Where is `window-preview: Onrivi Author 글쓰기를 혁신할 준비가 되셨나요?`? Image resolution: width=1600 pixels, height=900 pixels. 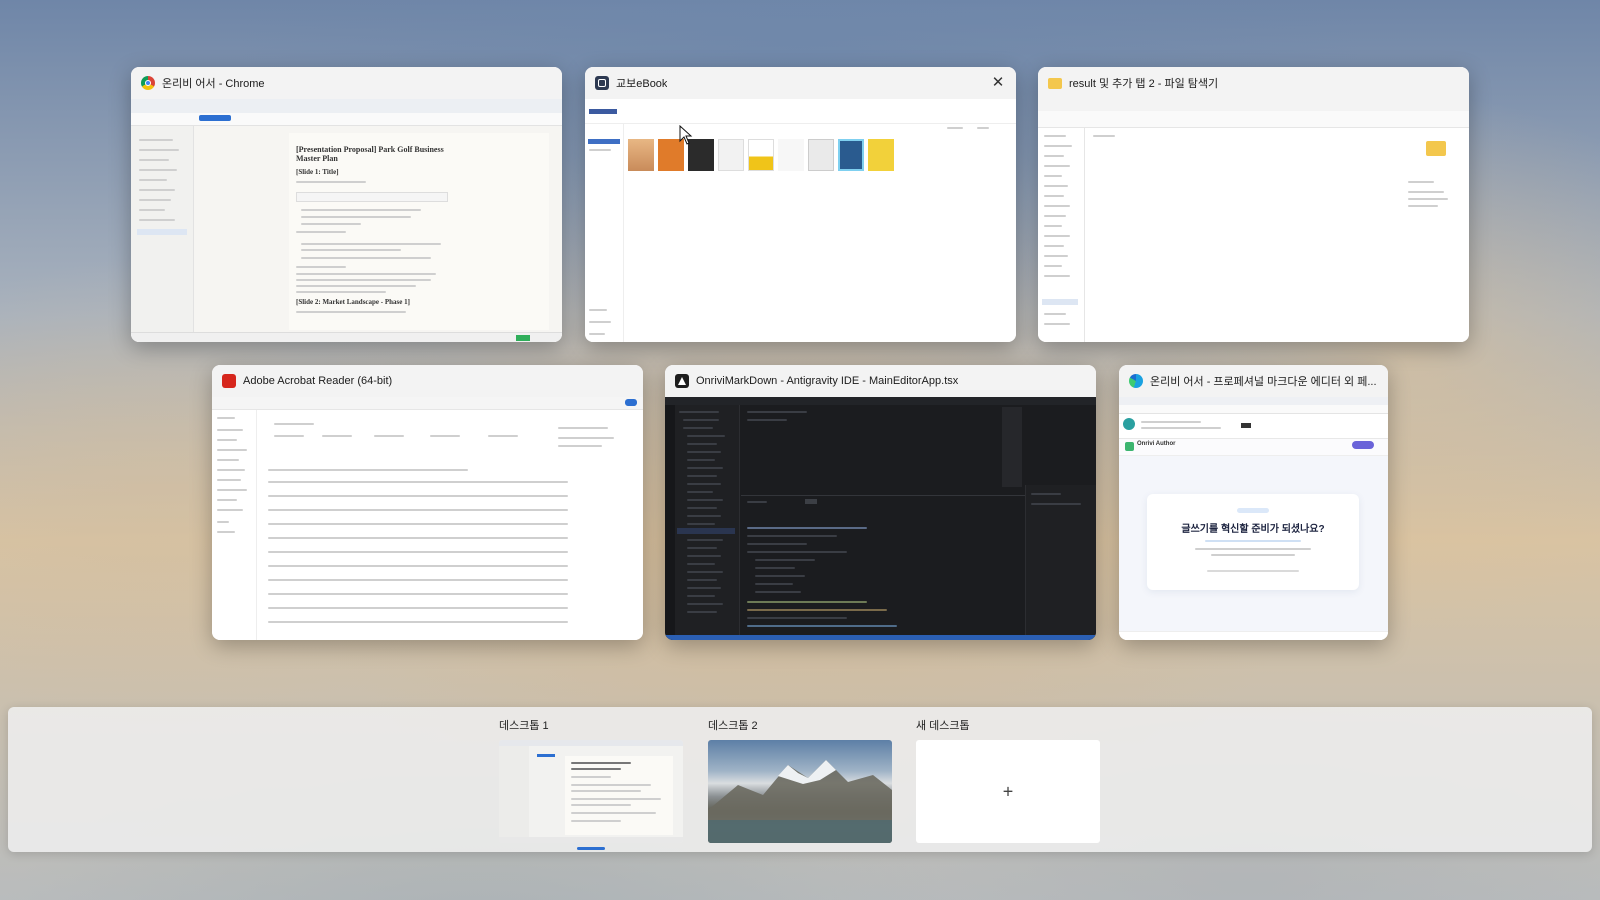
window-preview: Onrivi Author 글쓰기를 혁신할 준비가 되셨나요? is located at coordinates (1253, 518).